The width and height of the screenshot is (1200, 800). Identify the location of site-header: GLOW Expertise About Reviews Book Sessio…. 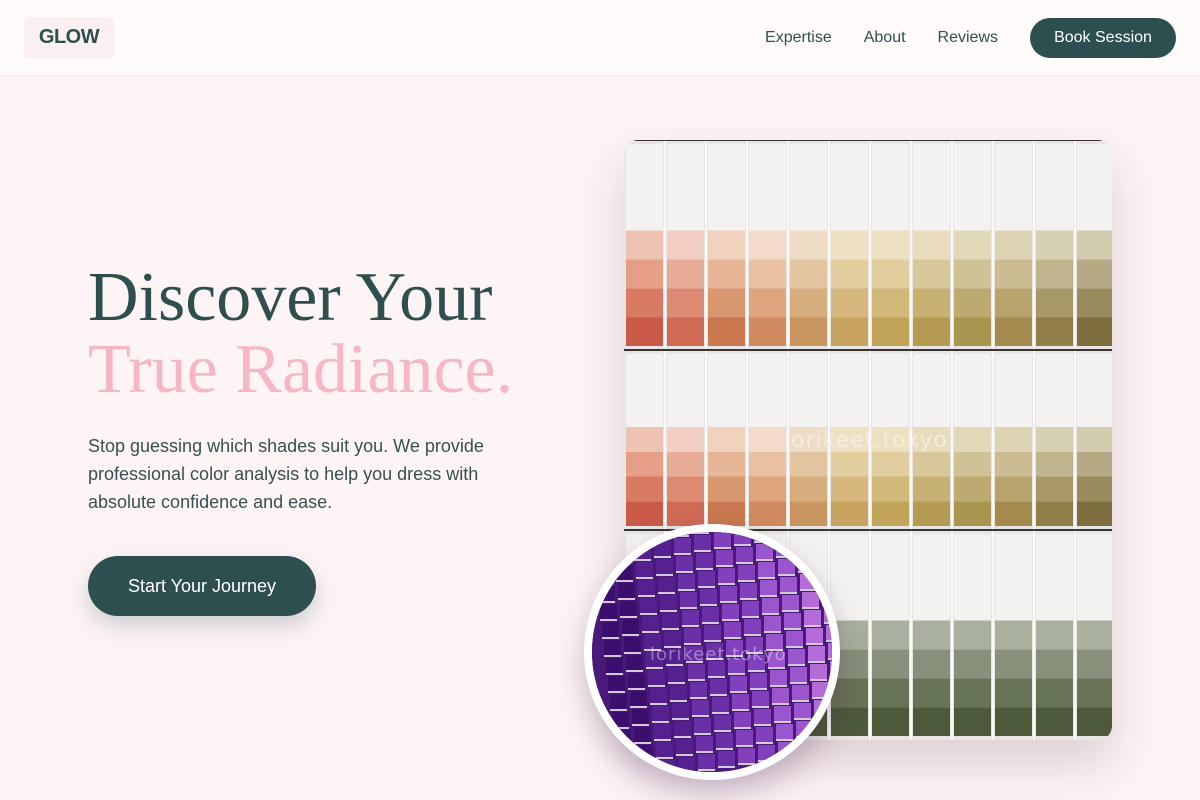
(600, 38).